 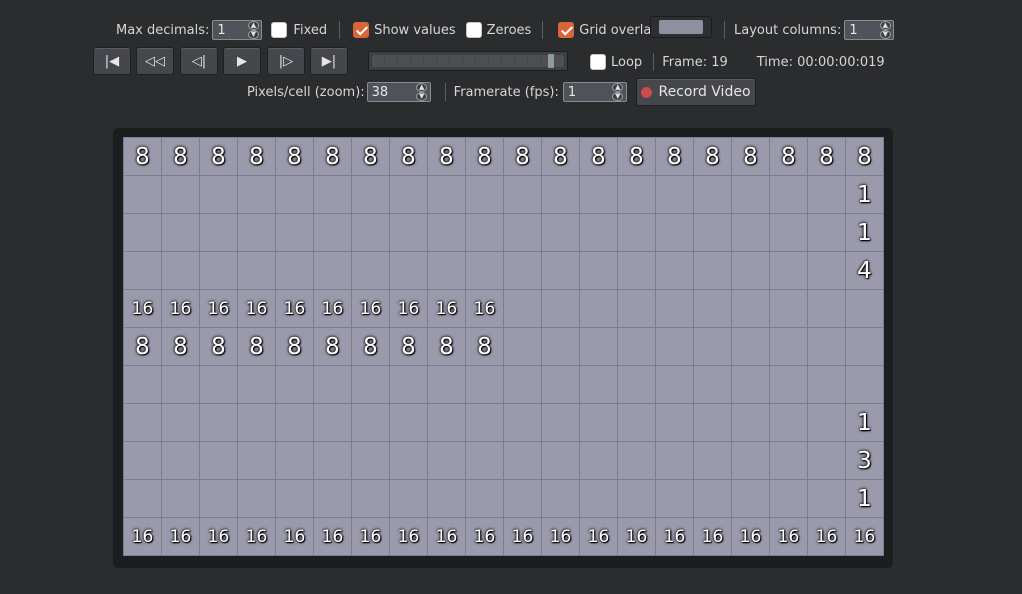 I want to click on zoom-value: 38, so click(x=380, y=92).